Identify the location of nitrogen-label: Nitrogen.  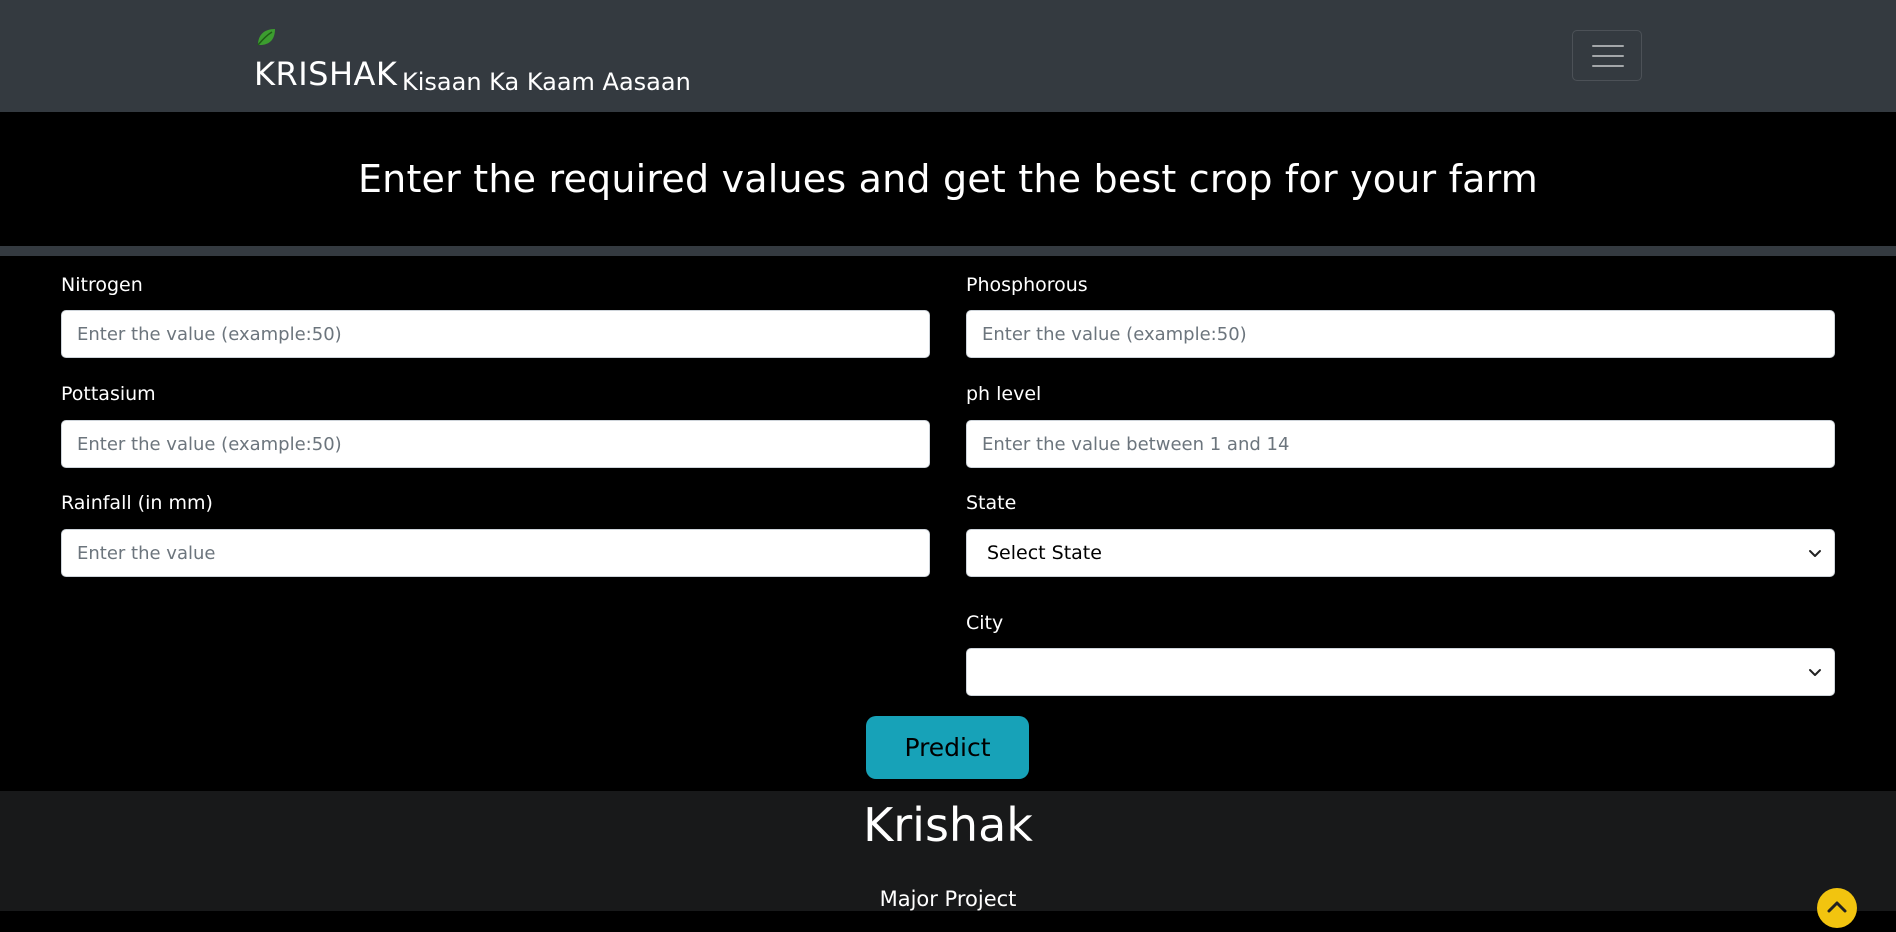
(102, 285).